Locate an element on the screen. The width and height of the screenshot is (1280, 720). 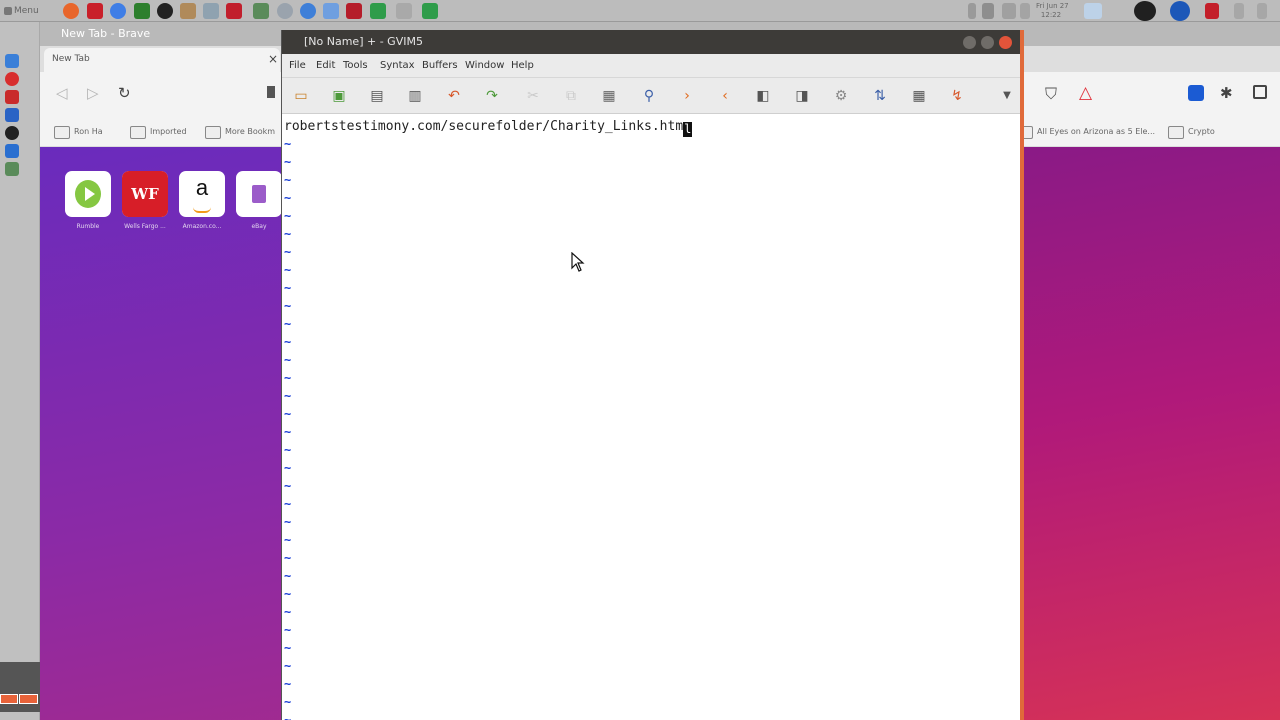
bookmark-folder: More Bookm is located at coordinates (240, 132).